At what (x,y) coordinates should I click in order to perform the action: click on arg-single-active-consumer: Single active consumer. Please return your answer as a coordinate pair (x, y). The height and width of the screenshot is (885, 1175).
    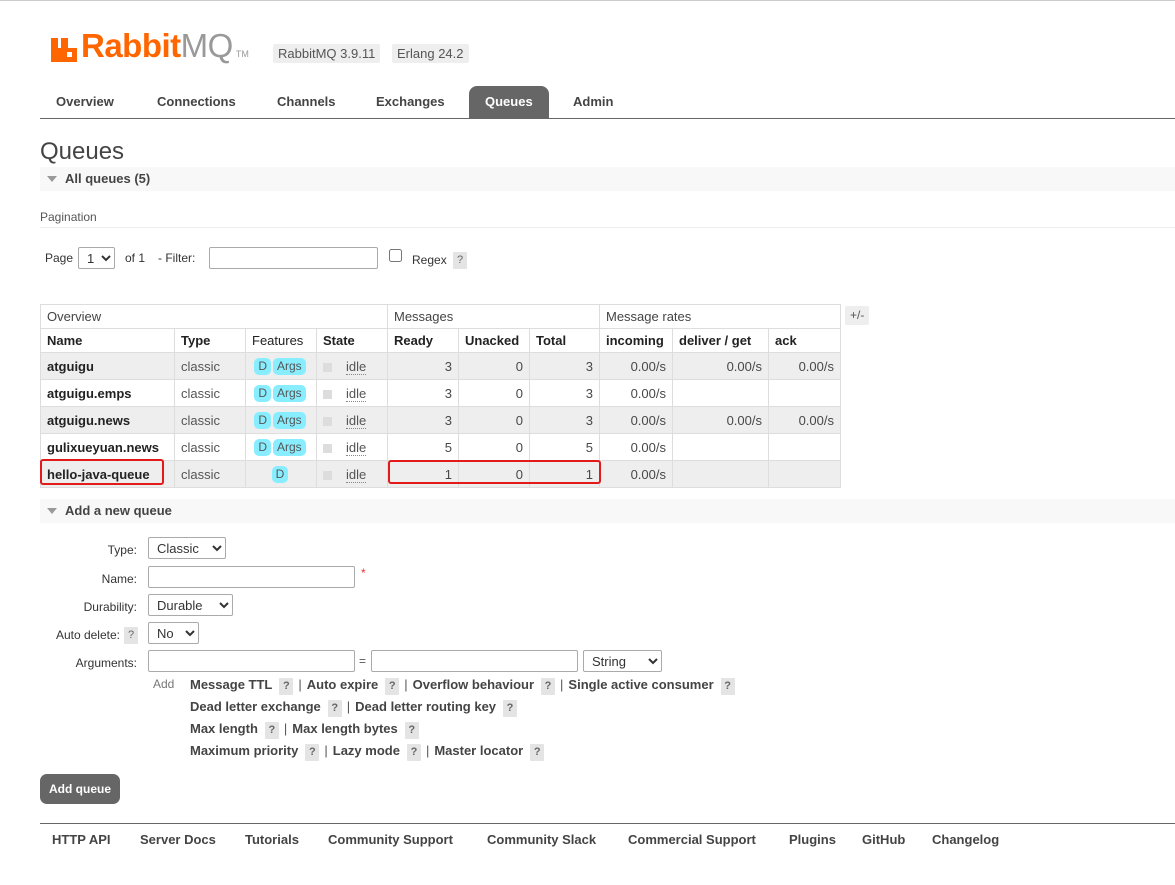
    Looking at the image, I should click on (640, 684).